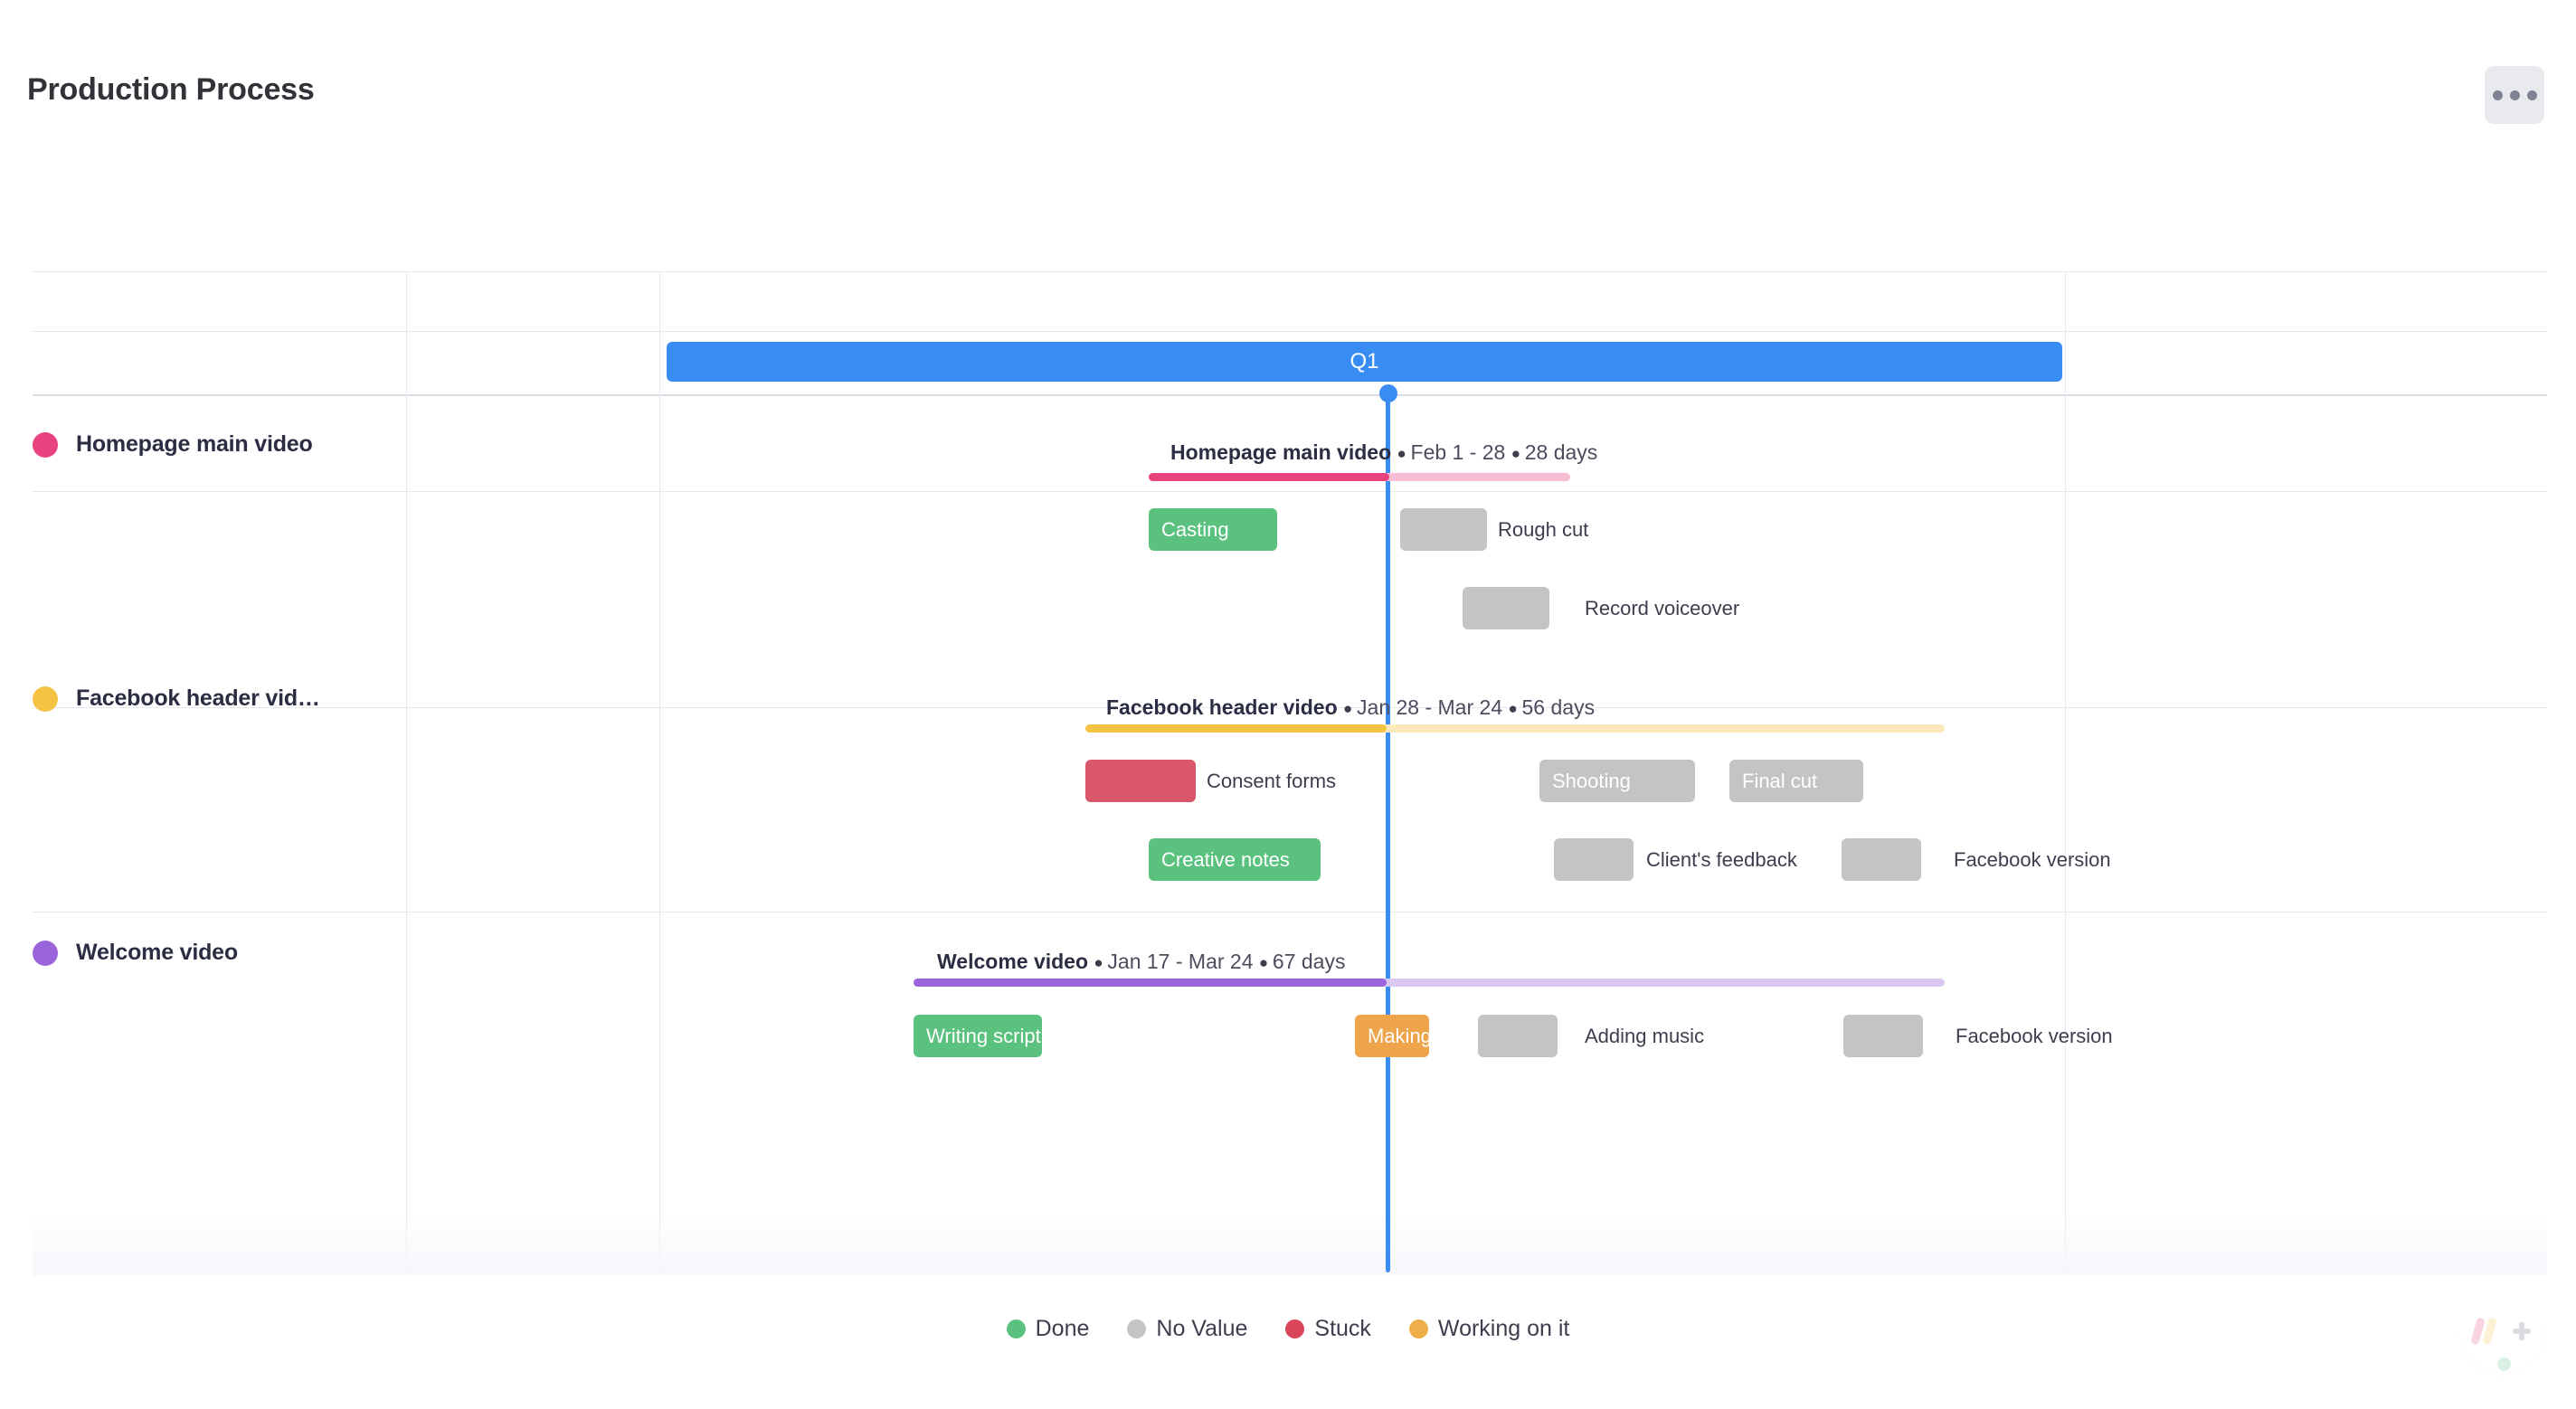 The image size is (2576, 1409). I want to click on task-chip-shooting: Shooting, so click(1617, 781).